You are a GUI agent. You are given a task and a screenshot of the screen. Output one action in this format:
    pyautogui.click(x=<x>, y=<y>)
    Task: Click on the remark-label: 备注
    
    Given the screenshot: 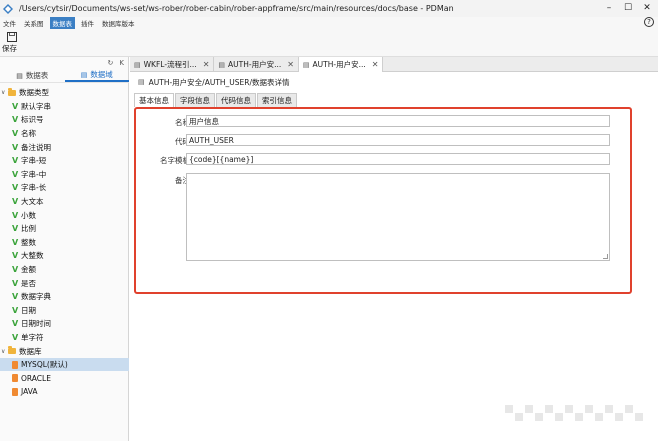 What is the action you would take?
    pyautogui.click(x=182, y=180)
    